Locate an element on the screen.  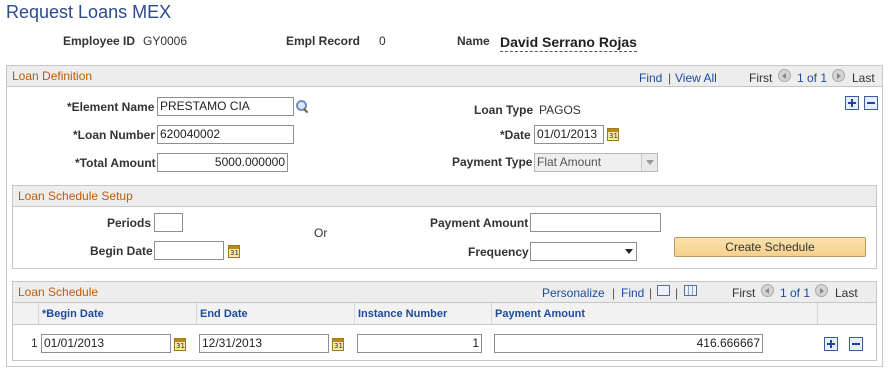
last-label: Last is located at coordinates (863, 78).